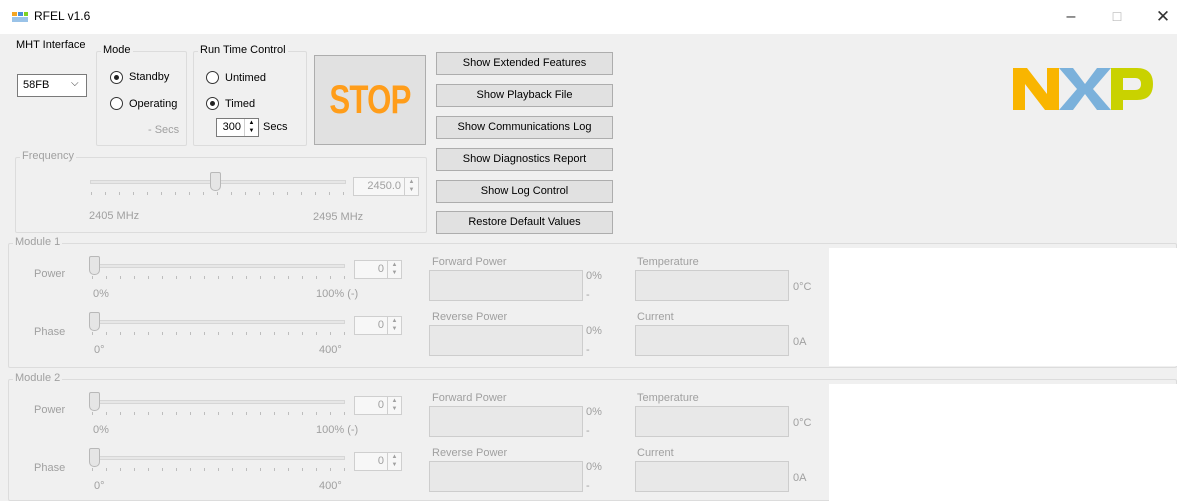 This screenshot has width=1177, height=501. Describe the element at coordinates (594, 276) in the screenshot. I see `module1-forward-unit: 0%` at that location.